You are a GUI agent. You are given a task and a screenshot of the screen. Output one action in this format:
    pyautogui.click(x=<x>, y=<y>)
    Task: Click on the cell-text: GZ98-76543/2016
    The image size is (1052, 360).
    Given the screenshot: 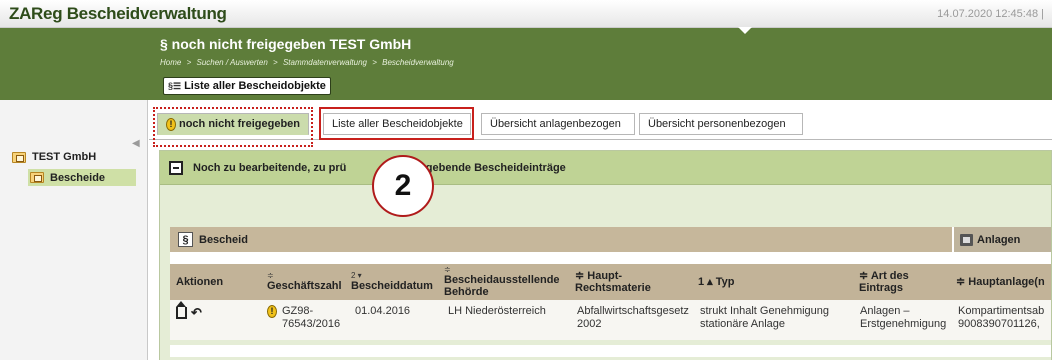 What is the action you would take?
    pyautogui.click(x=314, y=318)
    